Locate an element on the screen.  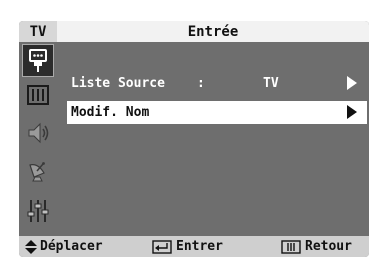
menu-icon is located at coordinates (291, 246).